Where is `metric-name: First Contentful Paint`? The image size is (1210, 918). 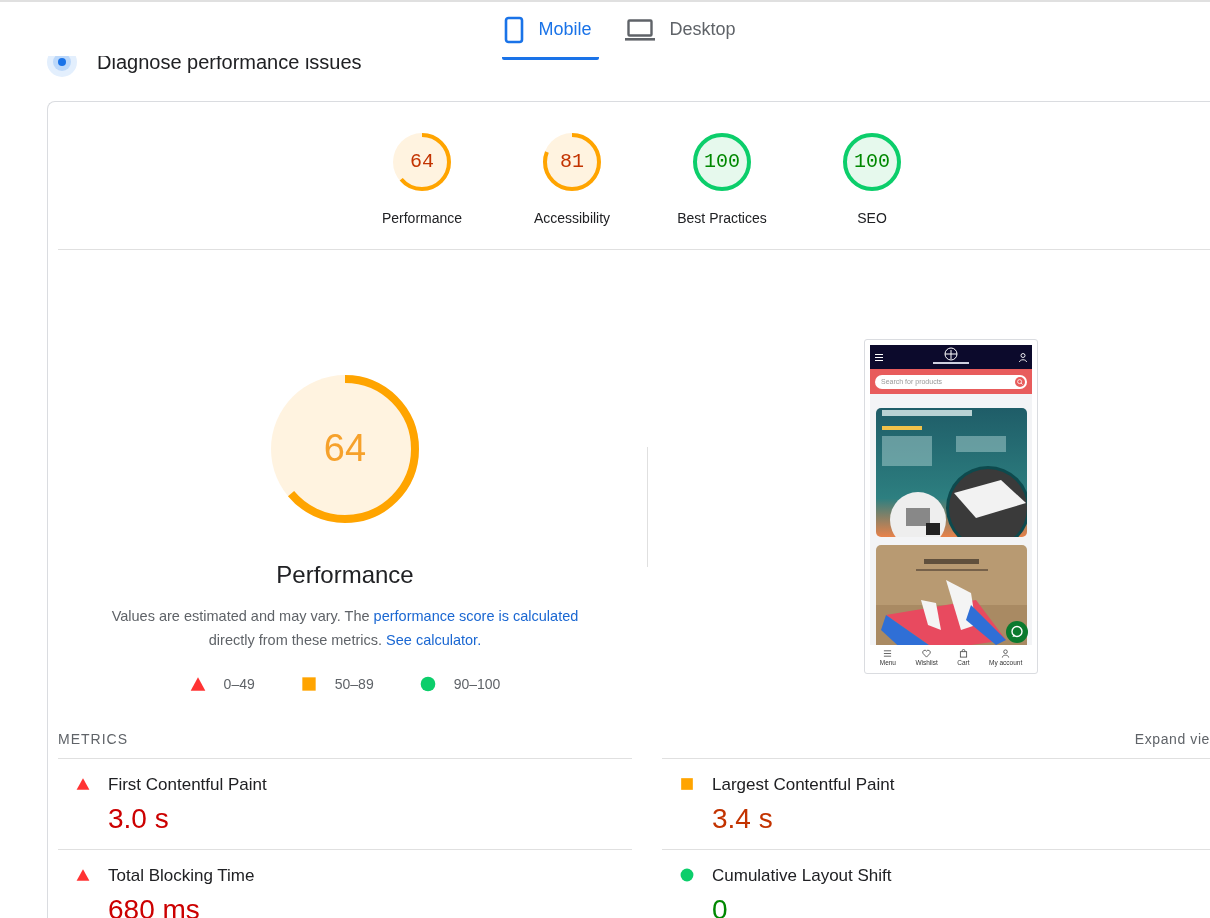 metric-name: First Contentful Paint is located at coordinates (187, 785).